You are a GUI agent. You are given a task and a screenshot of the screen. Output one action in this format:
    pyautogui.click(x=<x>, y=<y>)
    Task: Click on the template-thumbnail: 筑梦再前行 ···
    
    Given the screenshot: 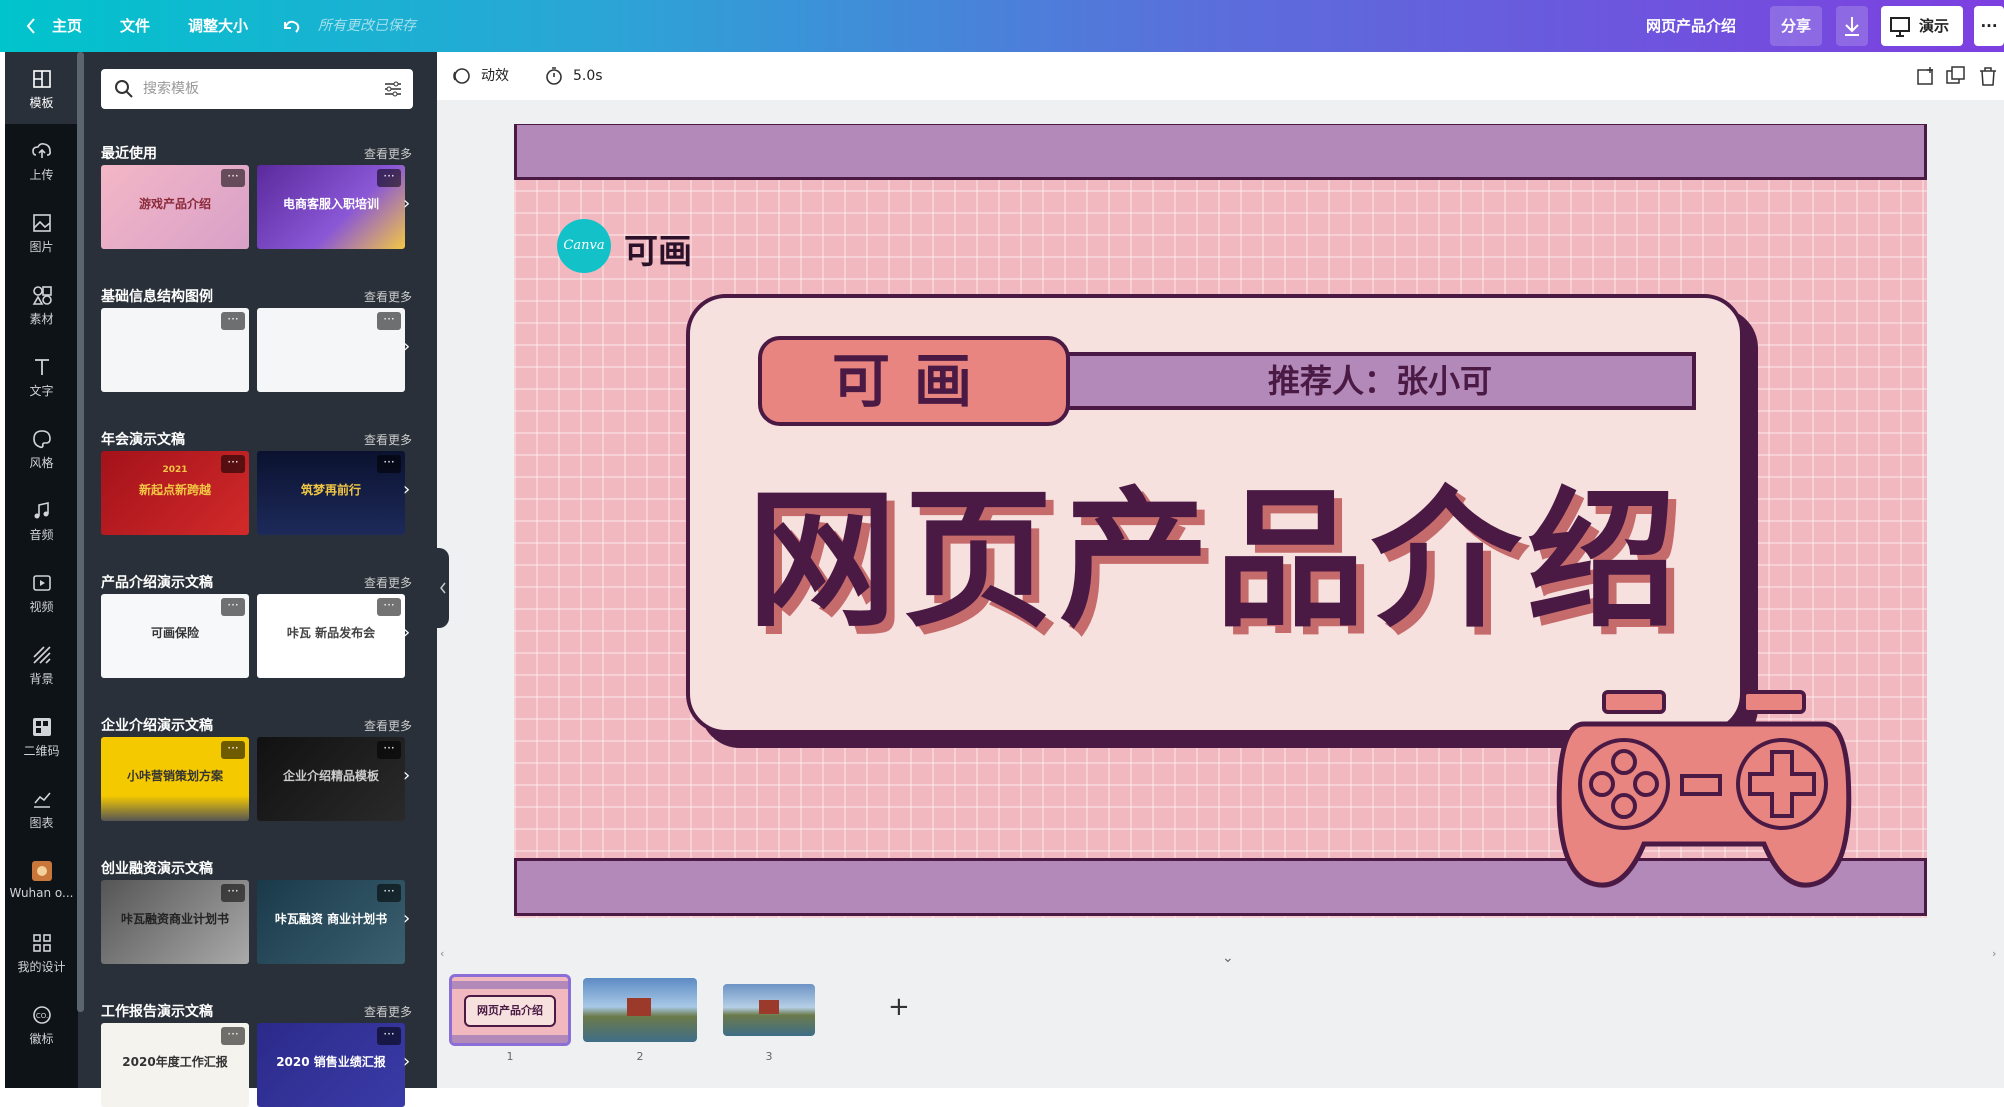 What is the action you would take?
    pyautogui.click(x=331, y=493)
    